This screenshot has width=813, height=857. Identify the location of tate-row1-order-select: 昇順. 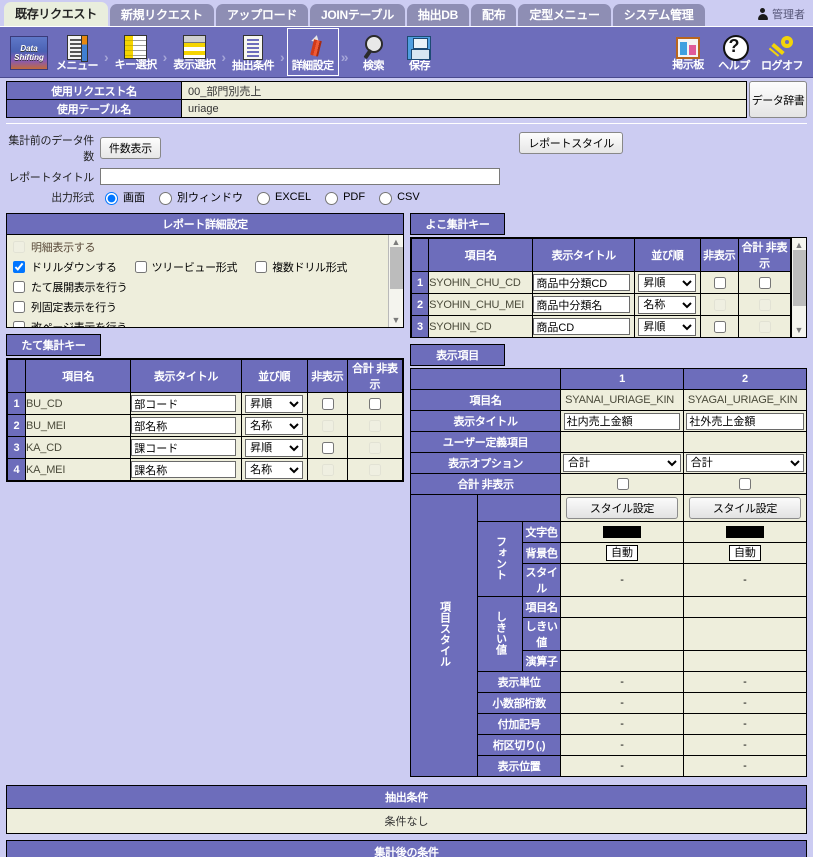
(274, 403).